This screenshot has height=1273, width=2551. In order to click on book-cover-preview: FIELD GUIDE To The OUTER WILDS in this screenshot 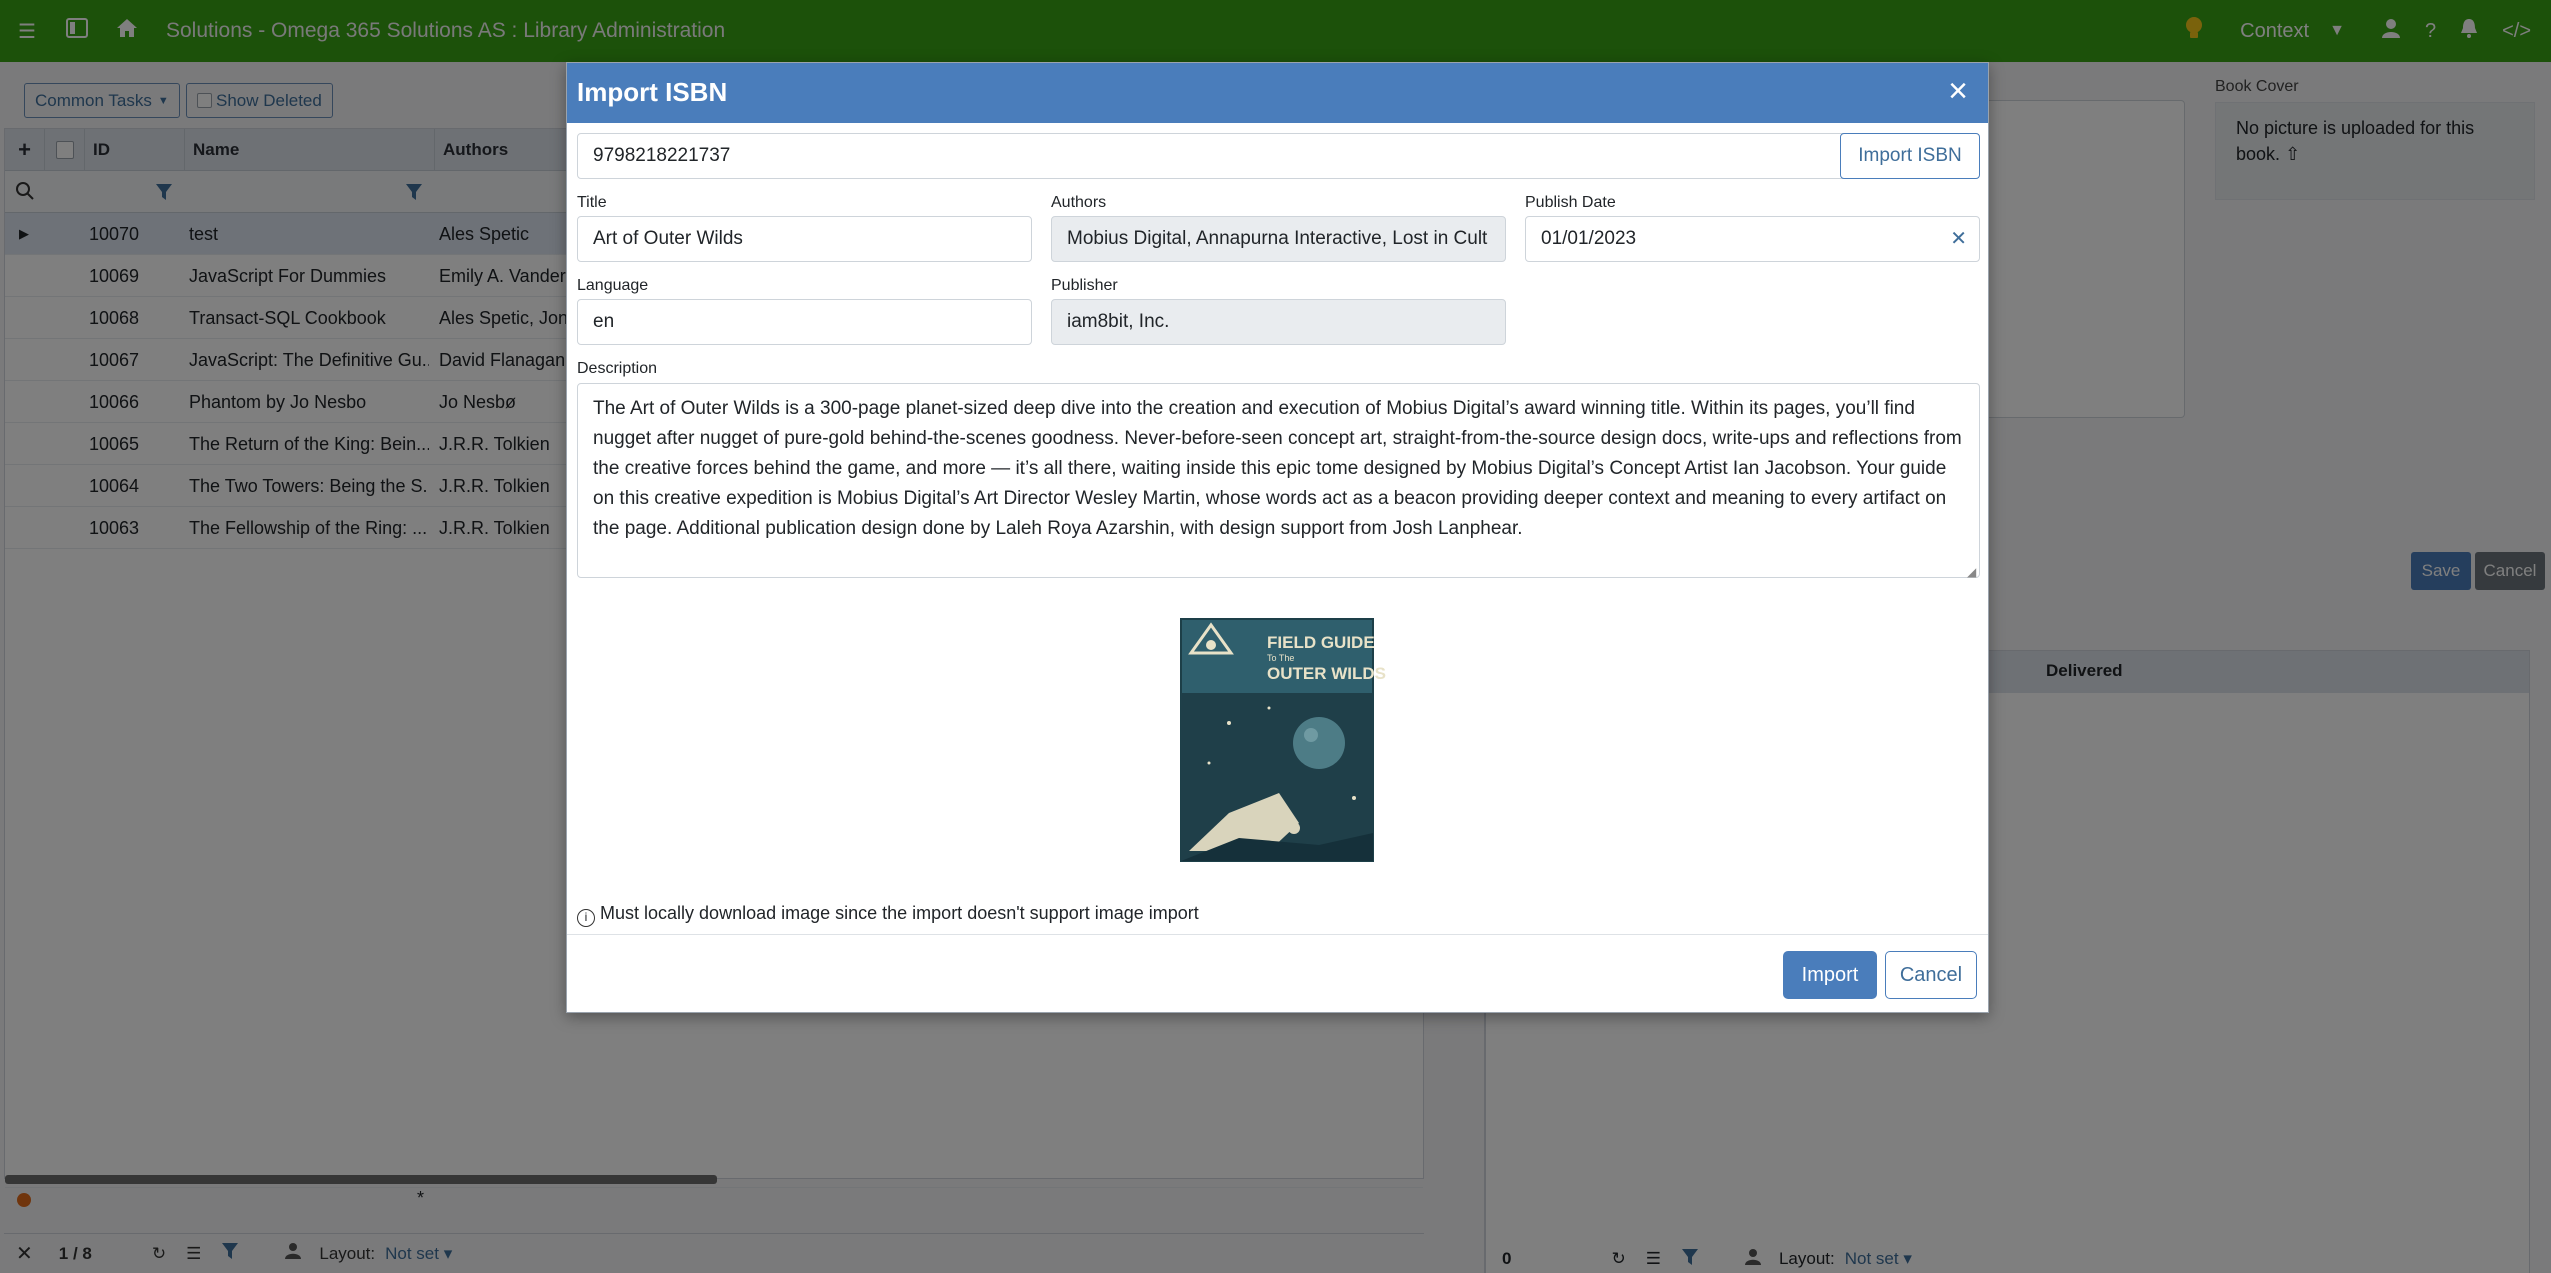, I will do `click(1279, 742)`.